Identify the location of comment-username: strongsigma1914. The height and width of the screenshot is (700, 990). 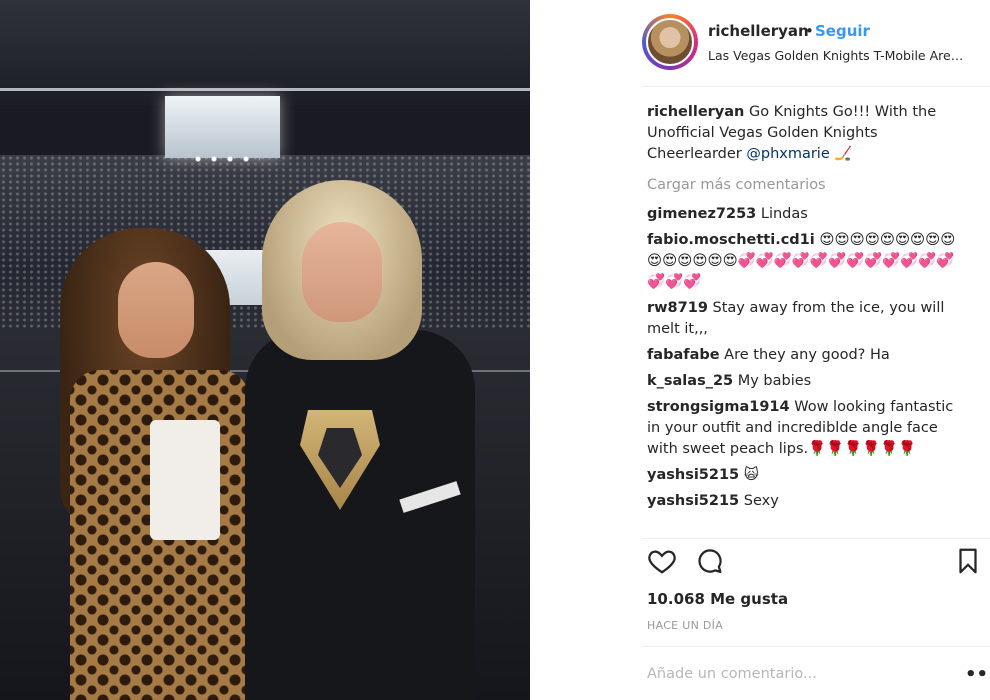
(718, 407).